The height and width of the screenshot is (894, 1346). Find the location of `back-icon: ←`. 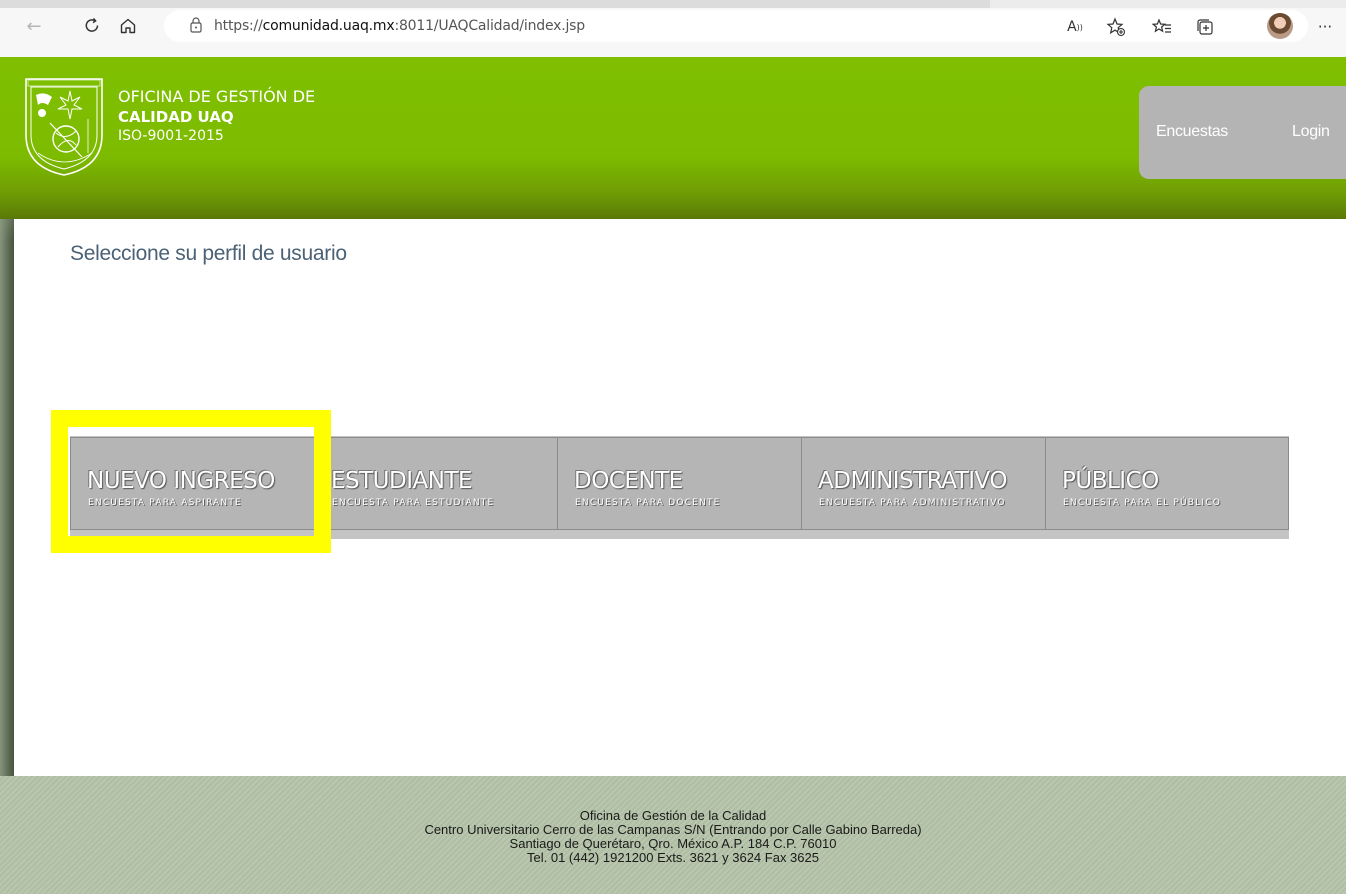

back-icon: ← is located at coordinates (34, 26).